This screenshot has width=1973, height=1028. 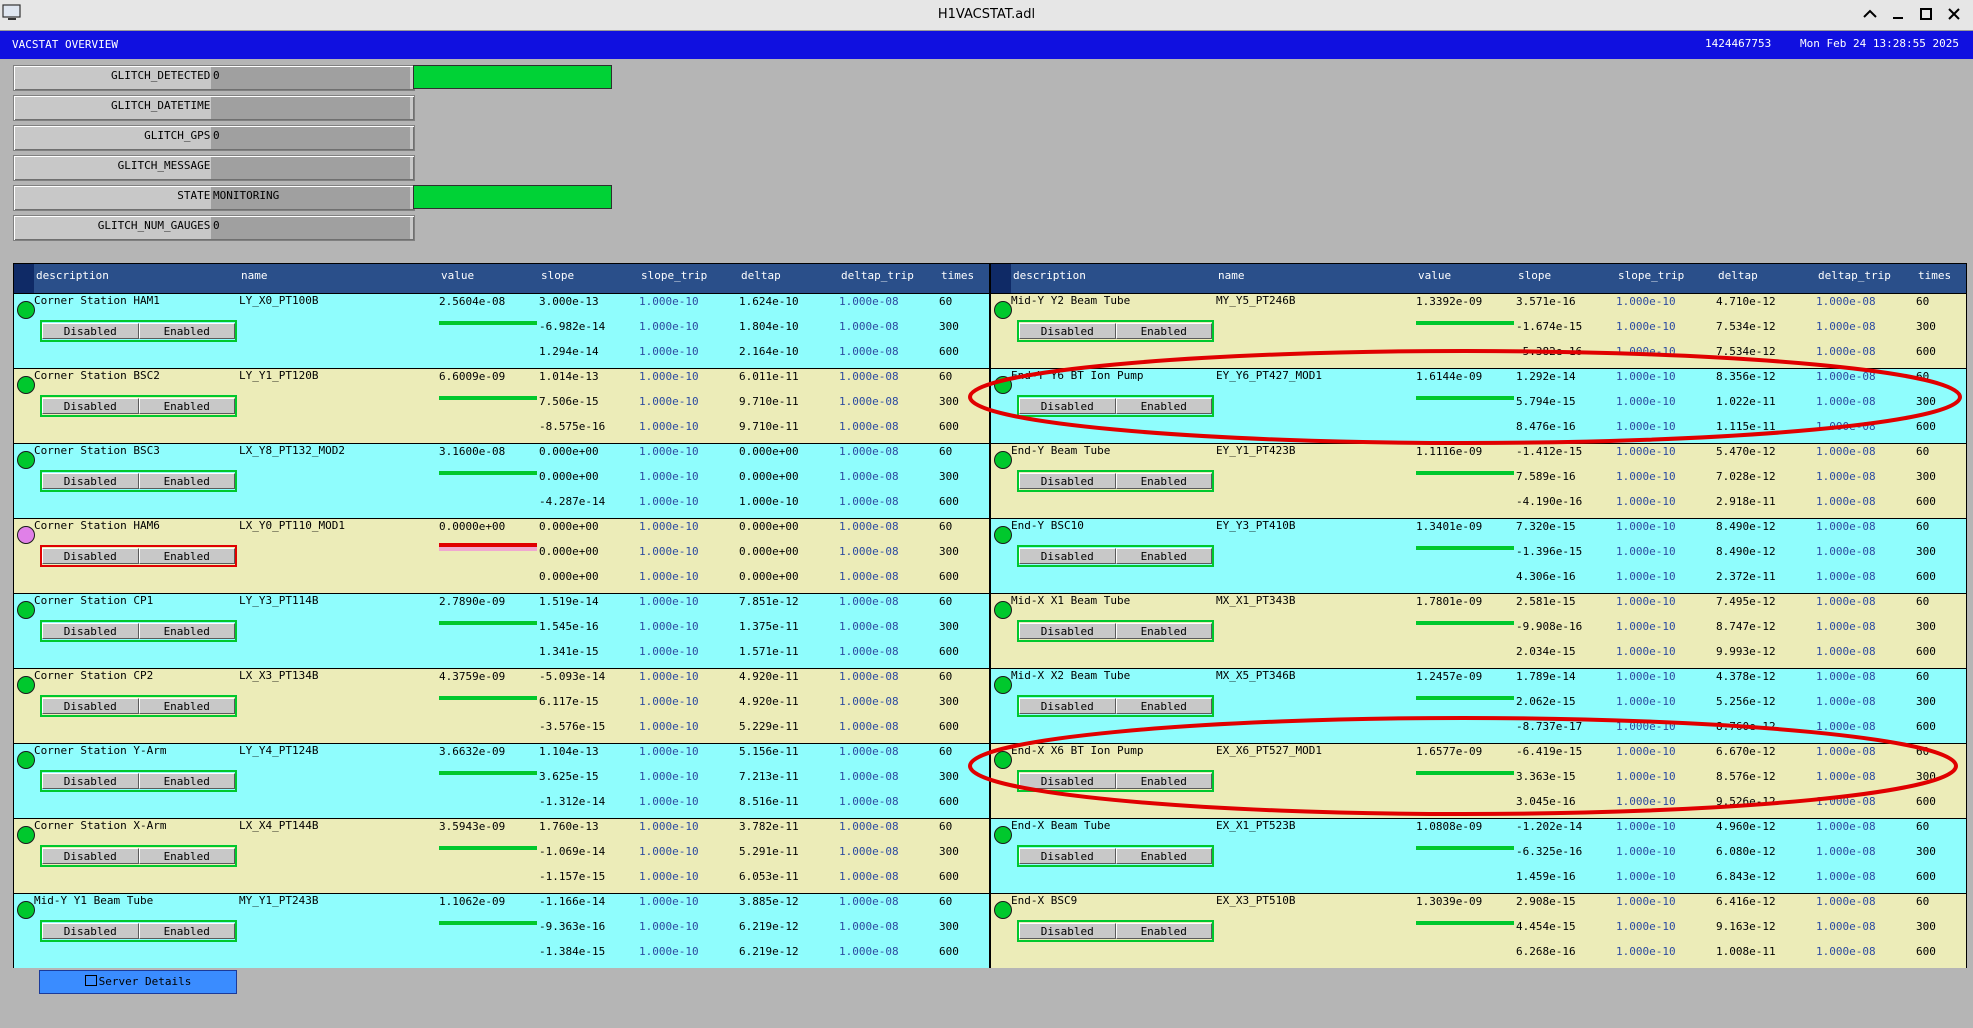 What do you see at coordinates (572, 876) in the screenshot?
I see `slope-value: -1.157e-15` at bounding box center [572, 876].